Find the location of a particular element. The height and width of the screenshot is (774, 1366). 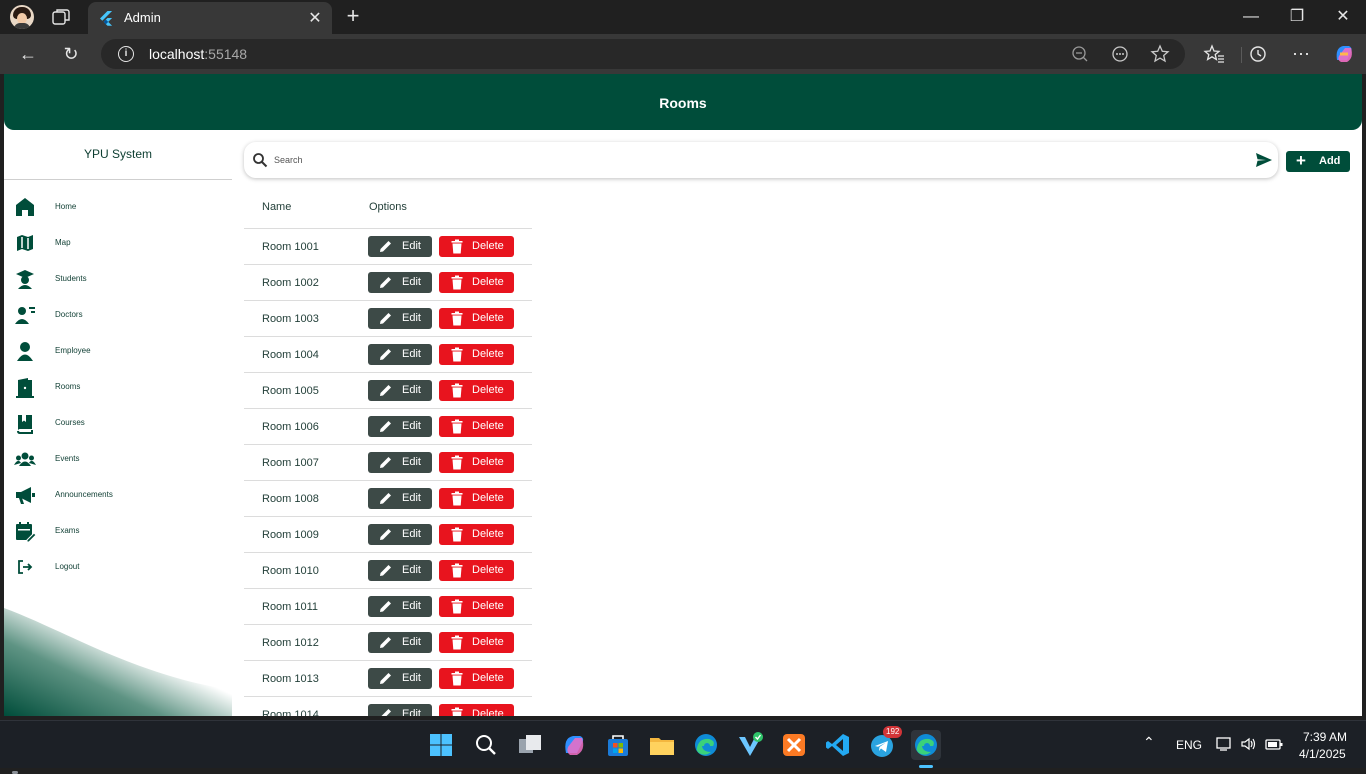

table-row: Room 1006 Edit Delete is located at coordinates (388, 426).